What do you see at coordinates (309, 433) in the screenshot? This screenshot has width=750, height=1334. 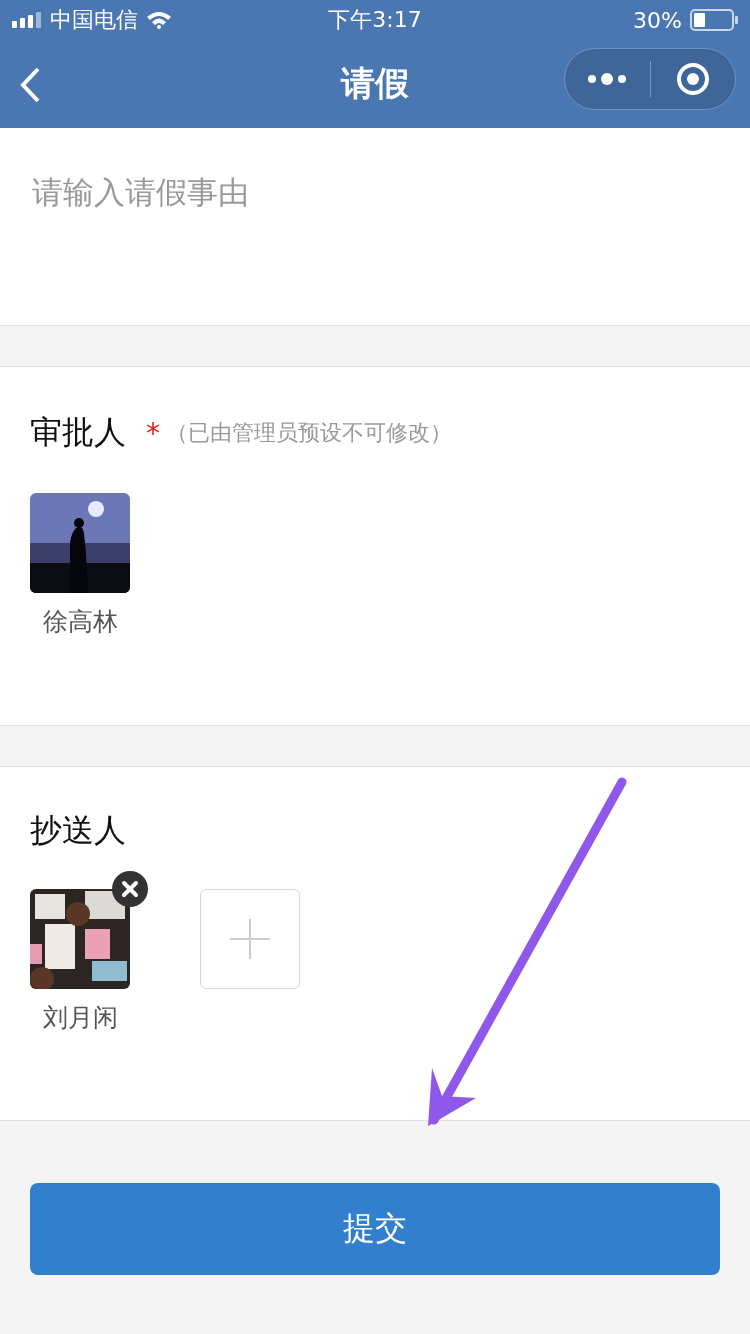 I see `section-note: （已由管理员预设不可修改）` at bounding box center [309, 433].